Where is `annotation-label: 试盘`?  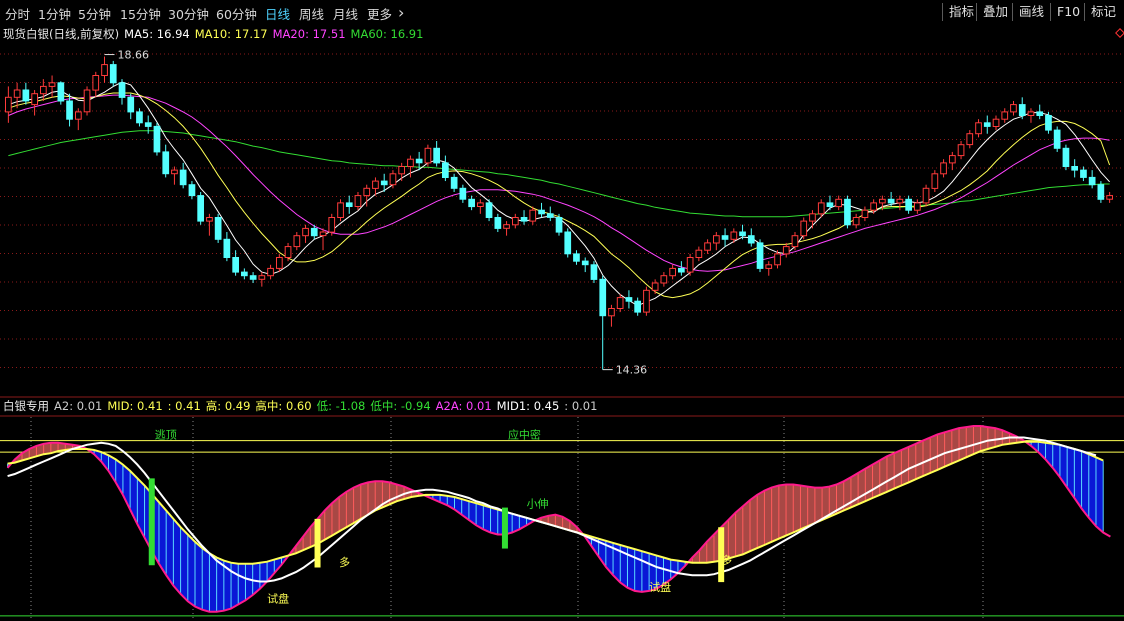 annotation-label: 试盘 is located at coordinates (278, 598).